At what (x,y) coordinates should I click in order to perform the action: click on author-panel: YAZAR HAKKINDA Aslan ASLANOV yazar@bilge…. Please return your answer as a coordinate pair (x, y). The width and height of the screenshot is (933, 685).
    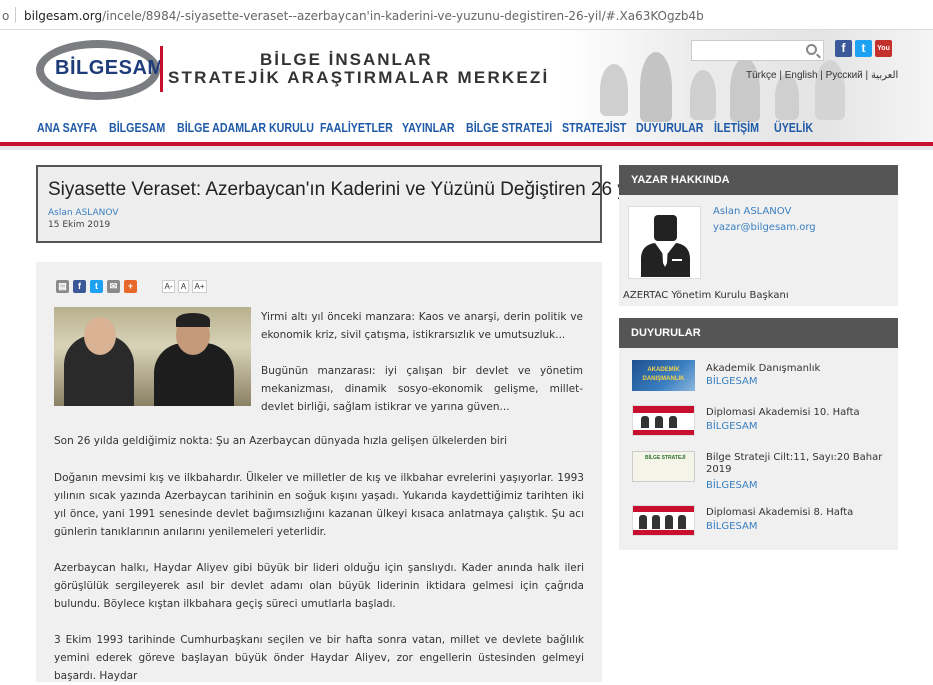
    Looking at the image, I should click on (758, 235).